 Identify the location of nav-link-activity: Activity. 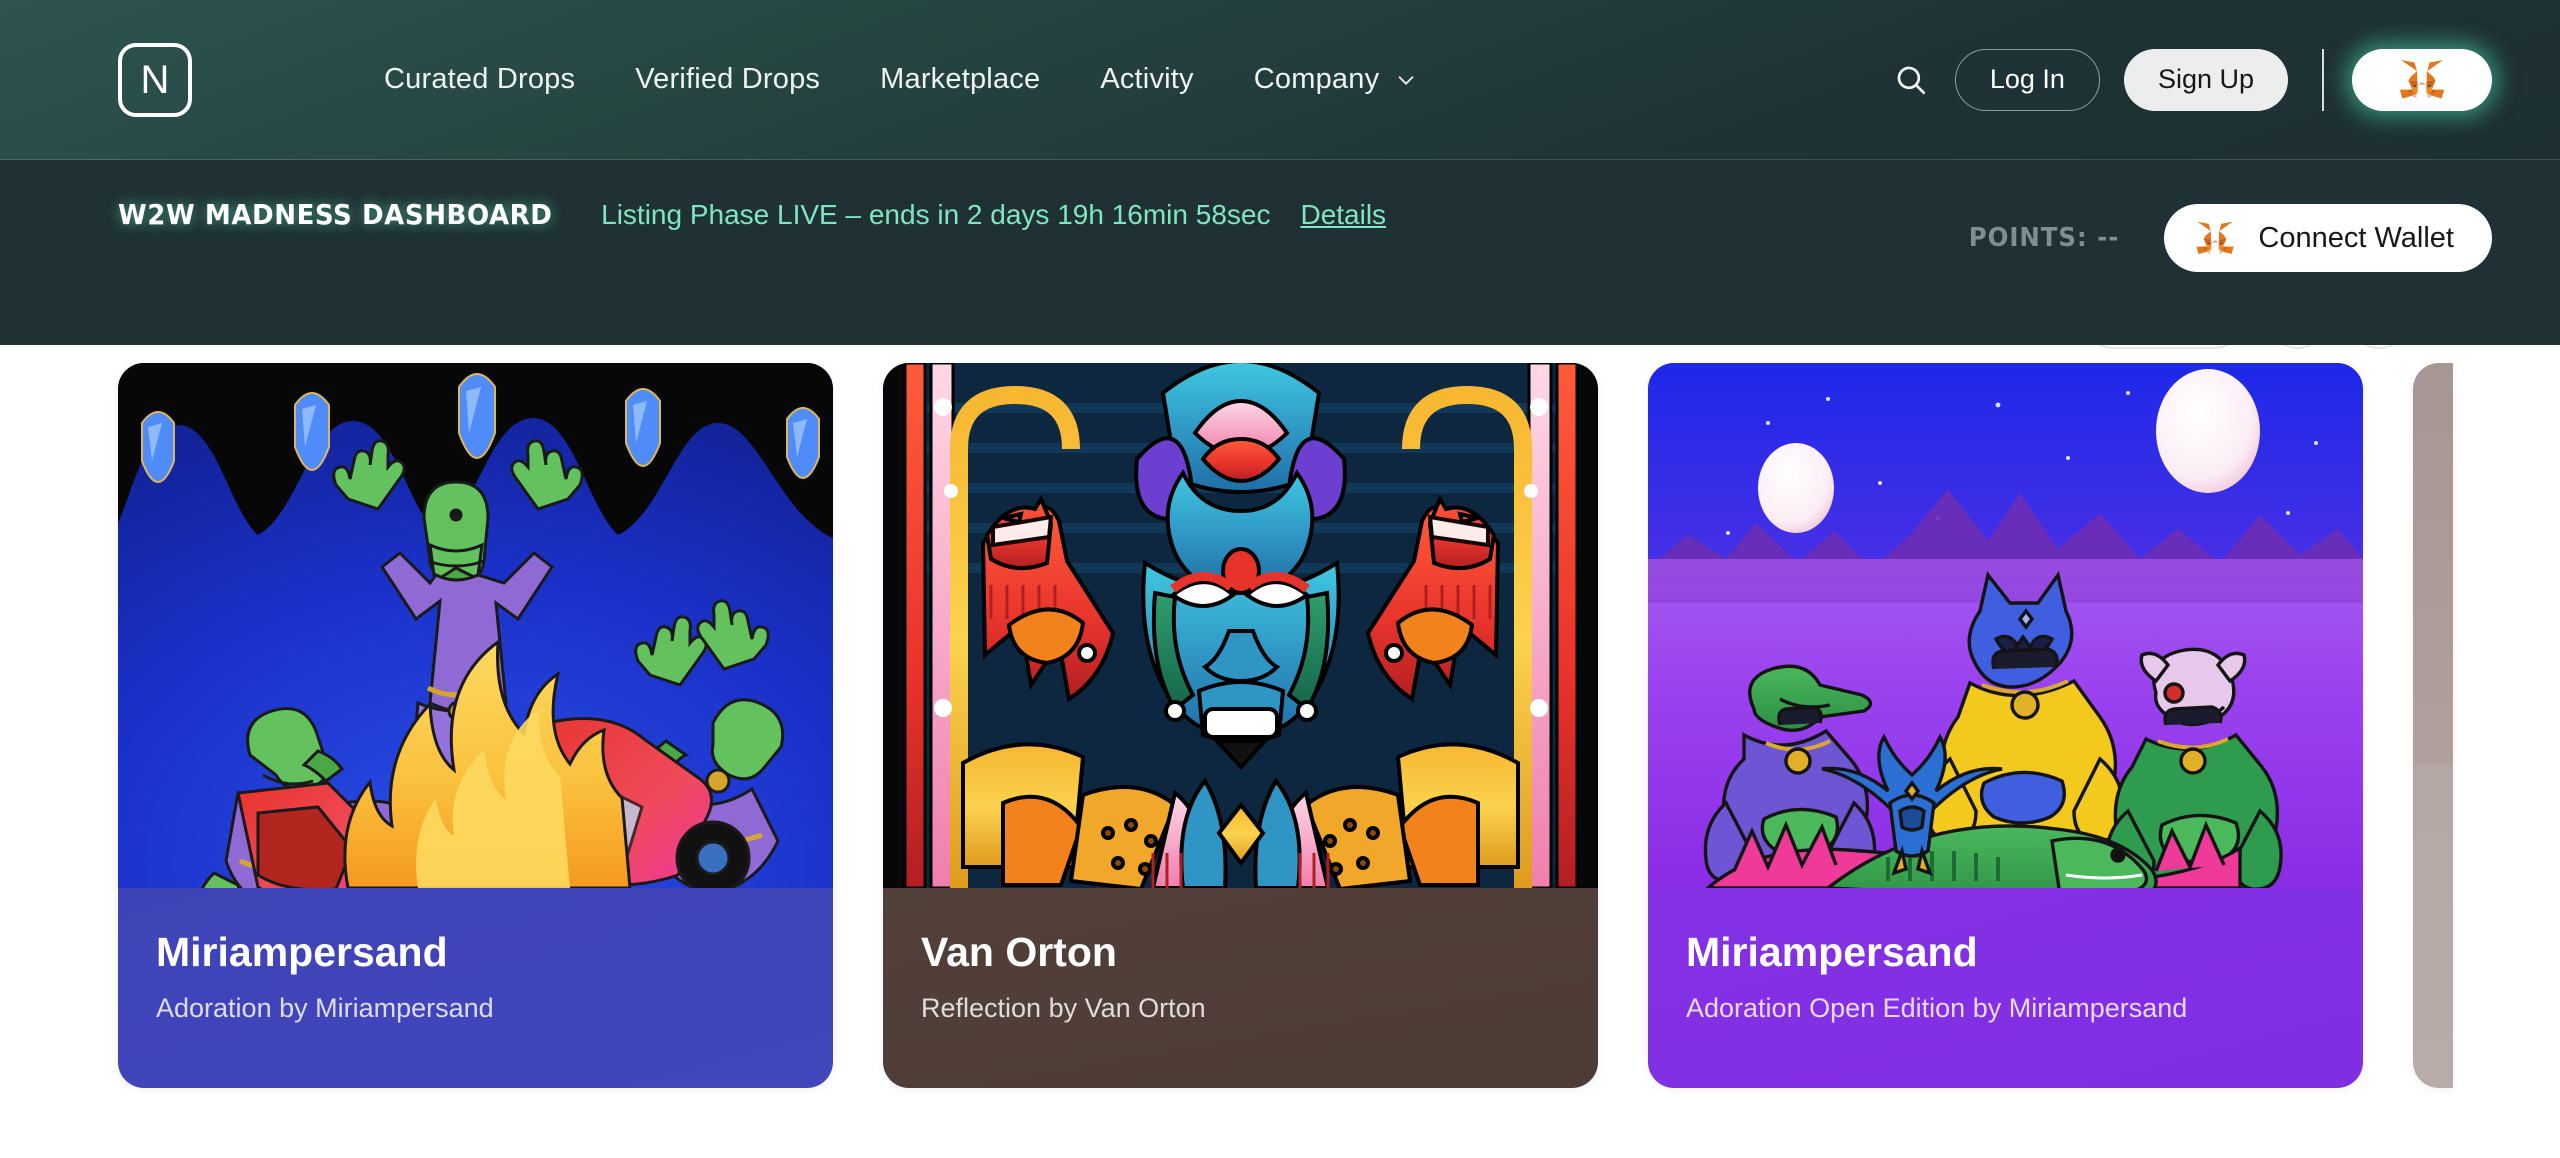
(1146, 79).